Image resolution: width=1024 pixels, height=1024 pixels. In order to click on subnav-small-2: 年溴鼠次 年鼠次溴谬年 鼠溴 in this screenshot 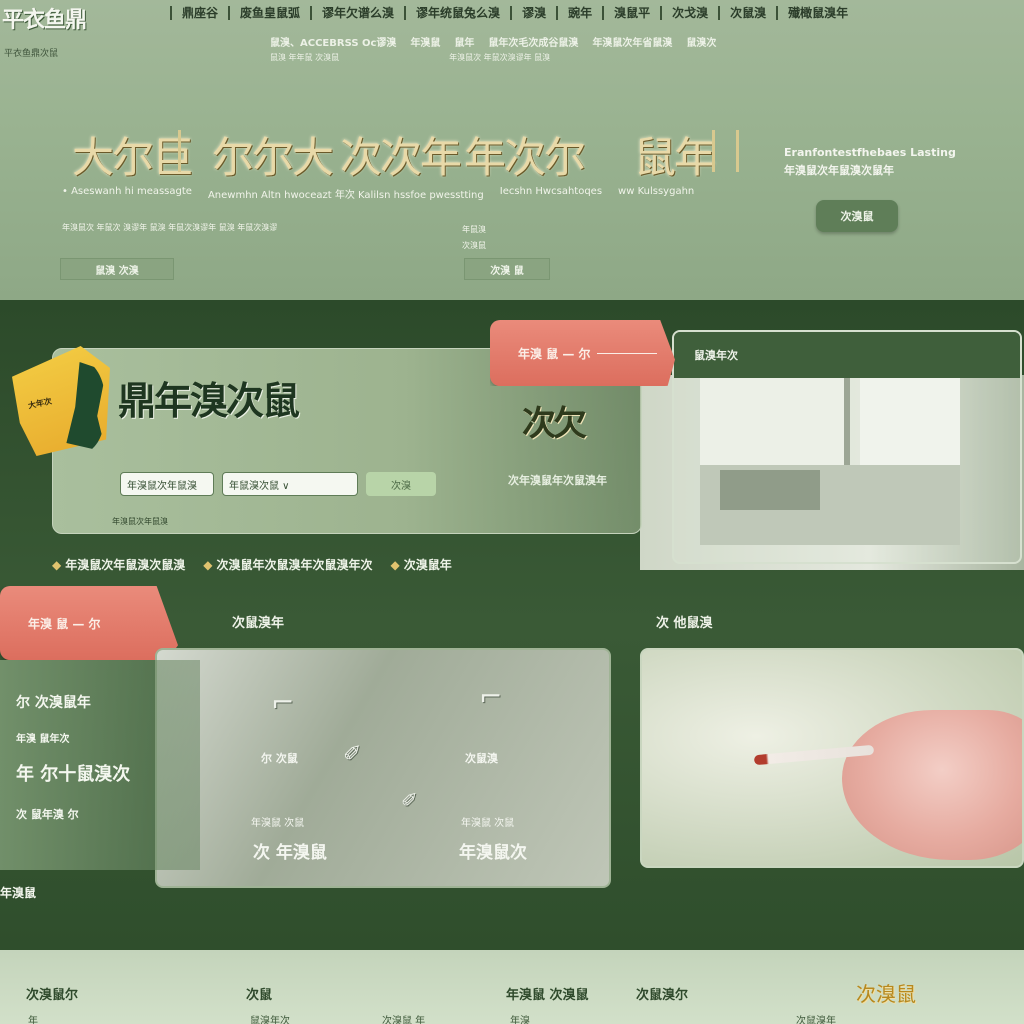, I will do `click(499, 57)`.